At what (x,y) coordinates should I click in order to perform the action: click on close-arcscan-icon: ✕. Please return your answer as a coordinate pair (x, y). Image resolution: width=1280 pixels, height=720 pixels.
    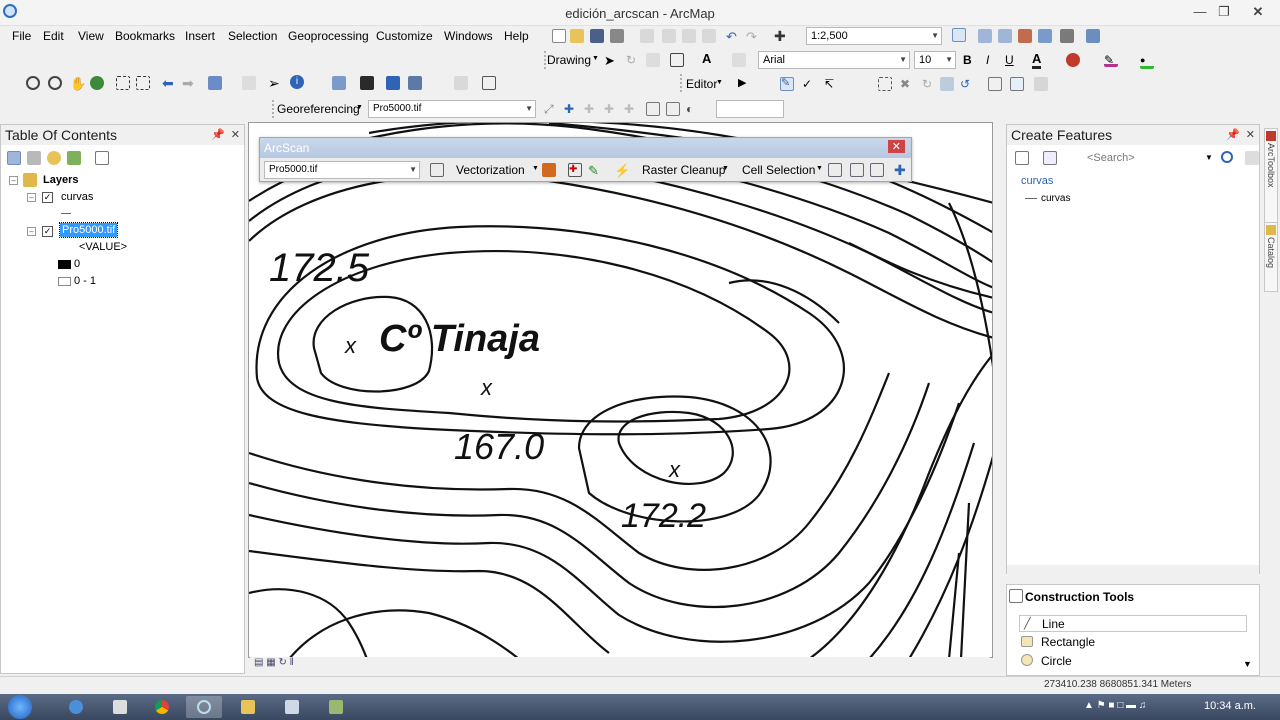
    Looking at the image, I should click on (896, 146).